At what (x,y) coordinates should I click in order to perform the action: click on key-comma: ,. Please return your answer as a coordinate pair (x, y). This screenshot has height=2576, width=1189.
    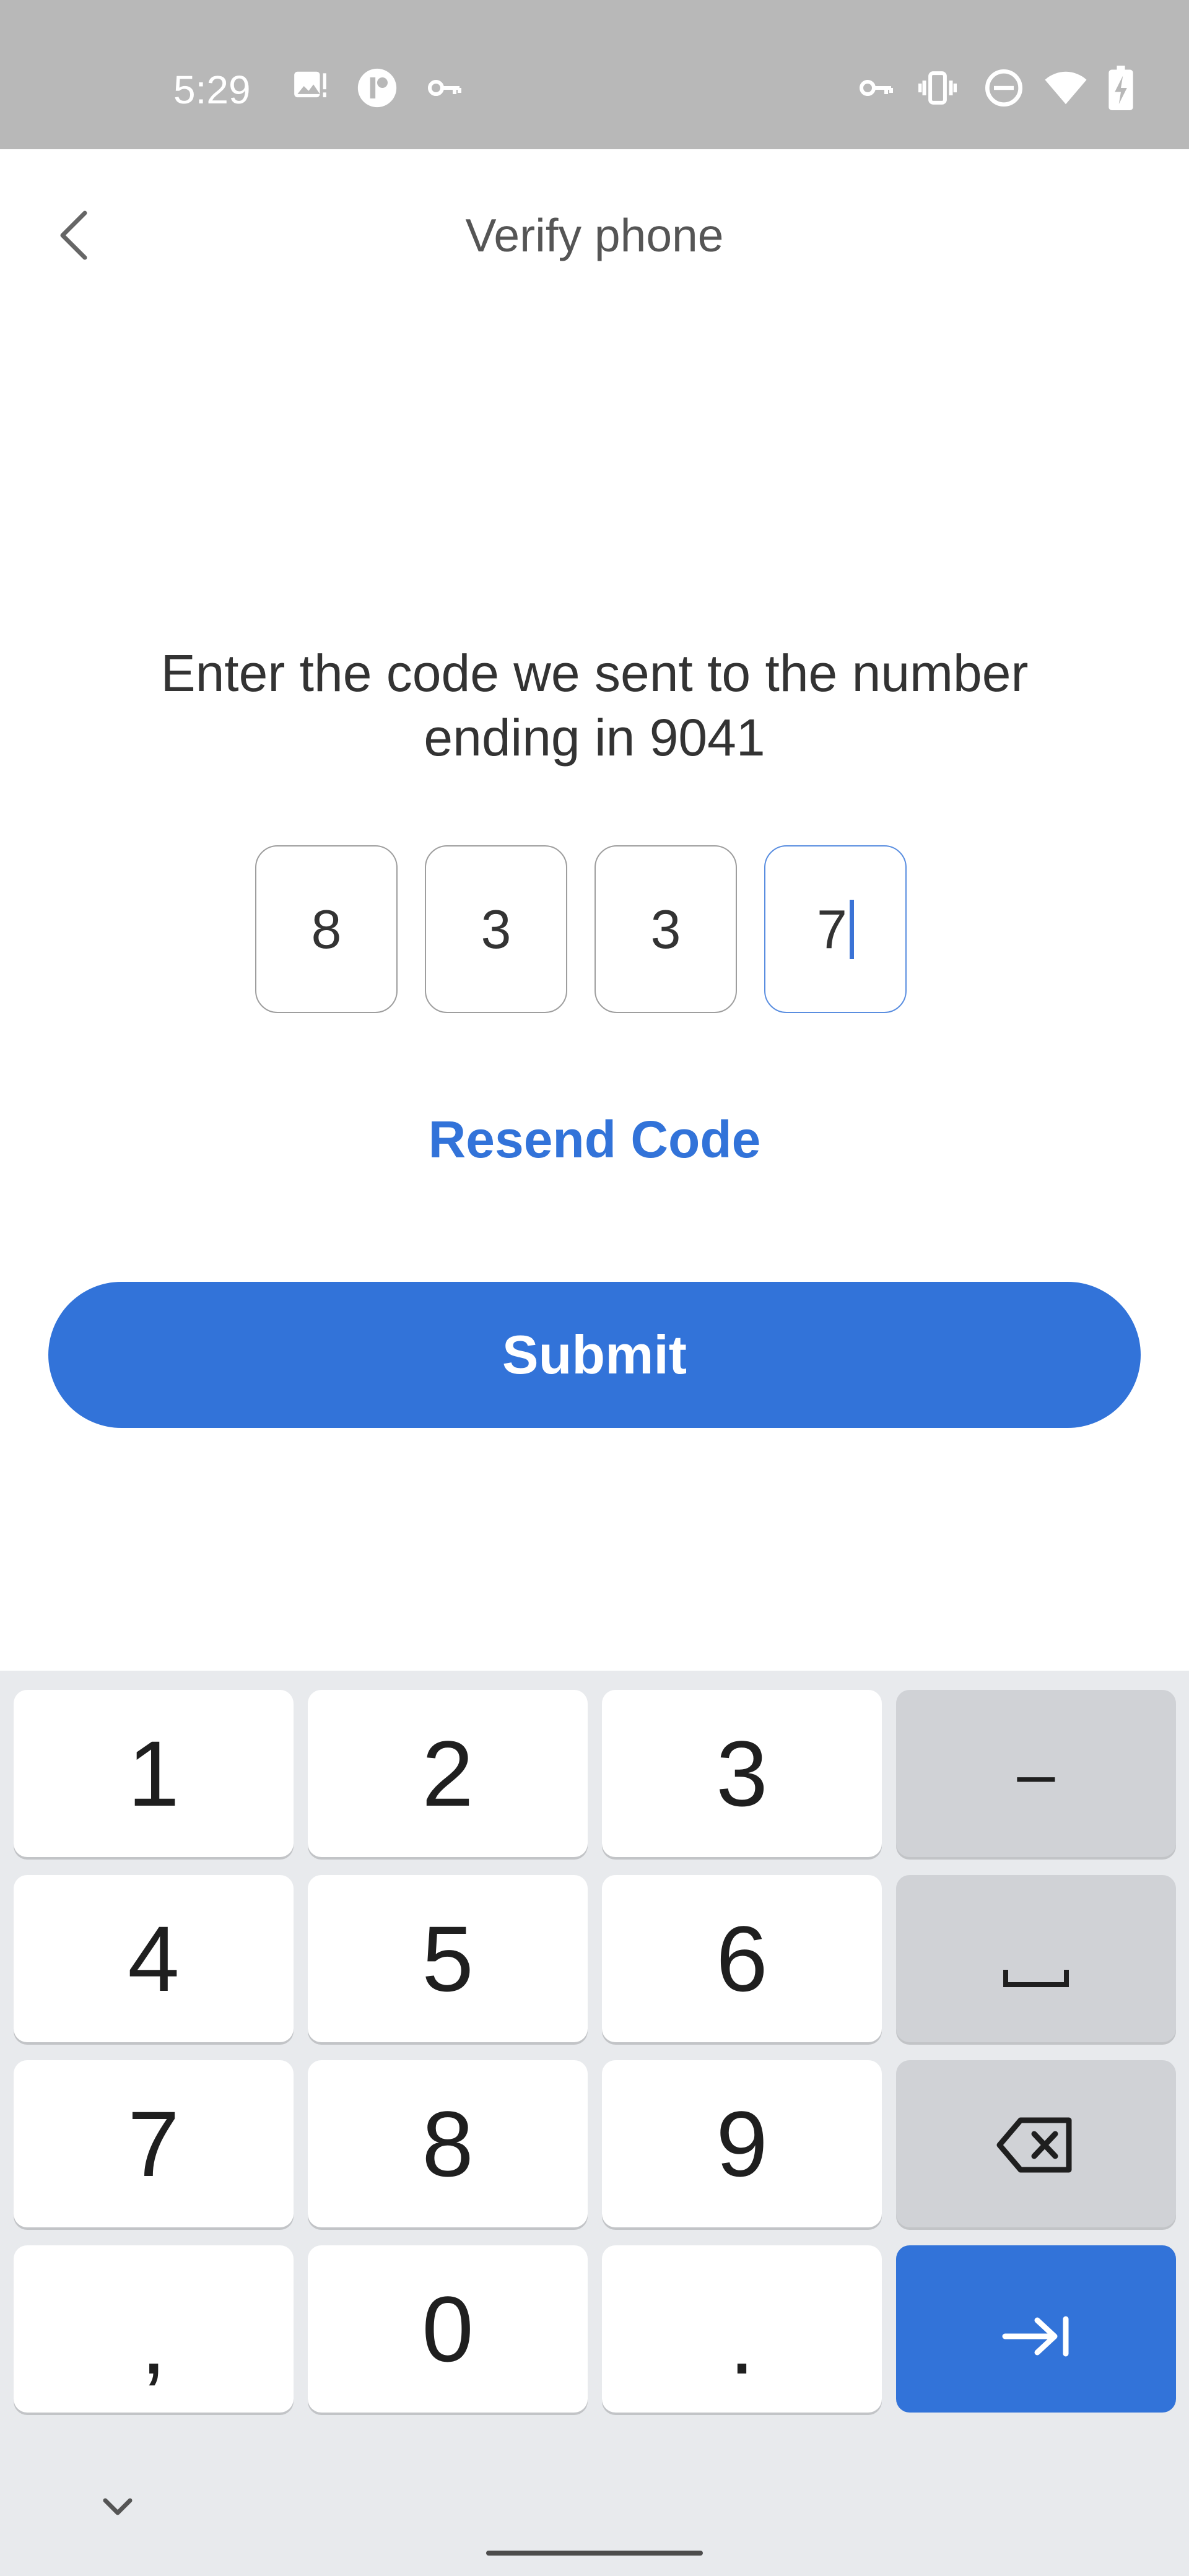
    Looking at the image, I should click on (154, 2329).